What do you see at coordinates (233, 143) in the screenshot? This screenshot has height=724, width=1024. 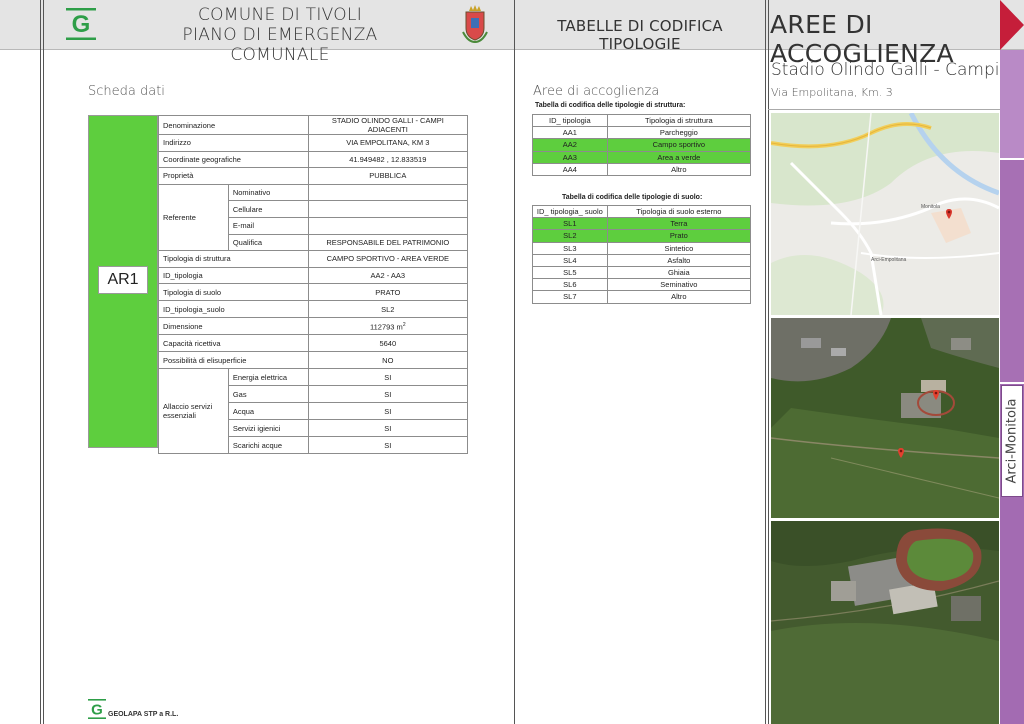 I see `row-label: Indirizzo` at bounding box center [233, 143].